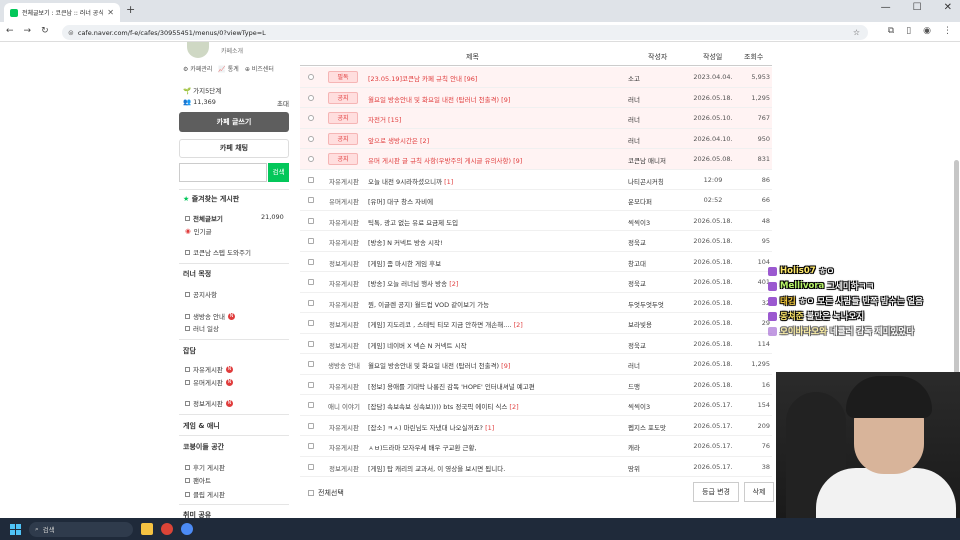 The image size is (960, 540). Describe the element at coordinates (497, 263) in the screenshot. I see `post-title: [게임] 좀 마시한 게임 후보` at that location.